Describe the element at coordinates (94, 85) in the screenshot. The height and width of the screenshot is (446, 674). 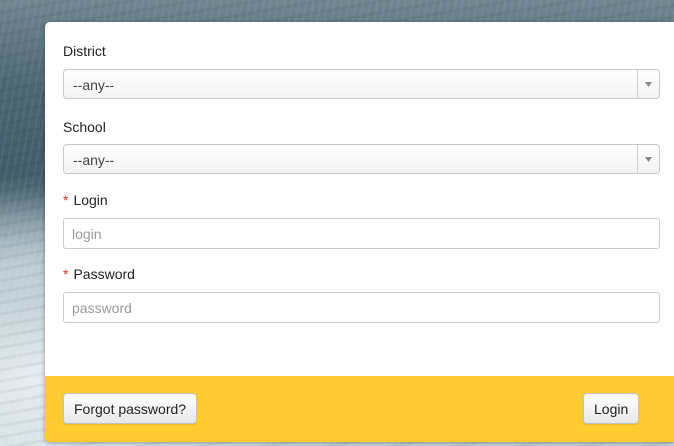
I see `district-select-value: --any--` at that location.